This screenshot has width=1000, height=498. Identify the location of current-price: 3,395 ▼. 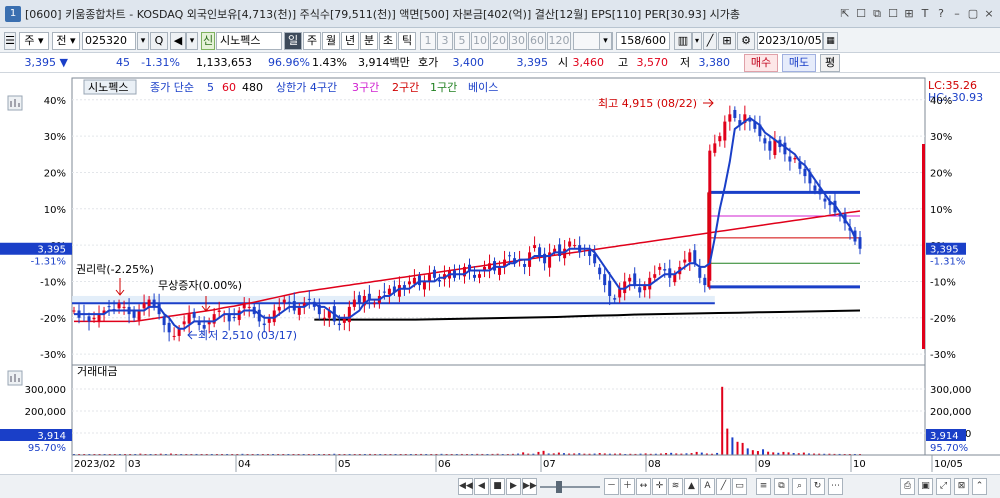
(36, 63).